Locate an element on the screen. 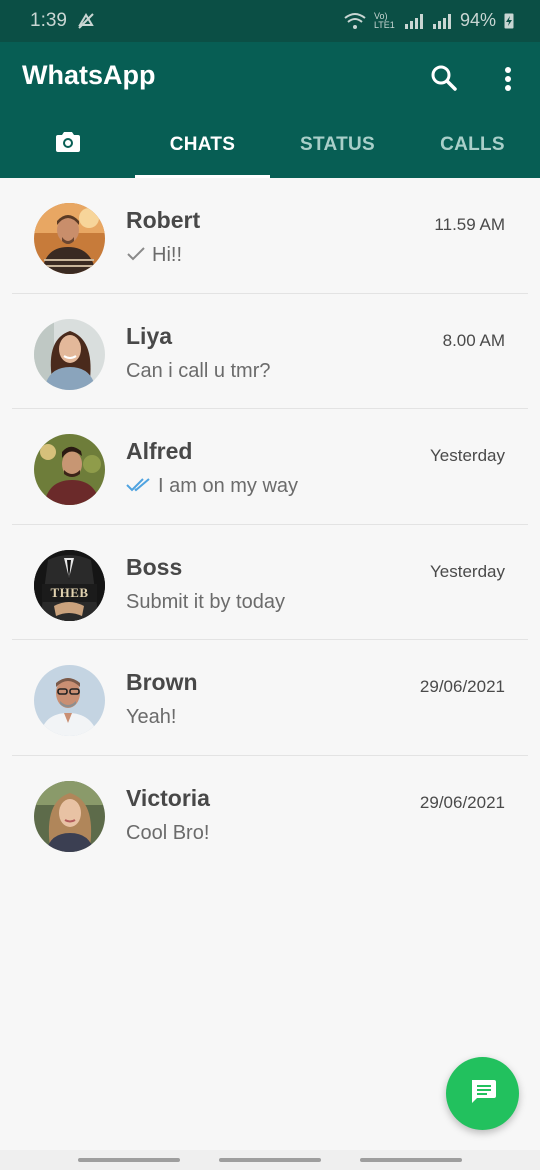 The height and width of the screenshot is (1170, 540). message-preview: Can i call u tmr? is located at coordinates (198, 371).